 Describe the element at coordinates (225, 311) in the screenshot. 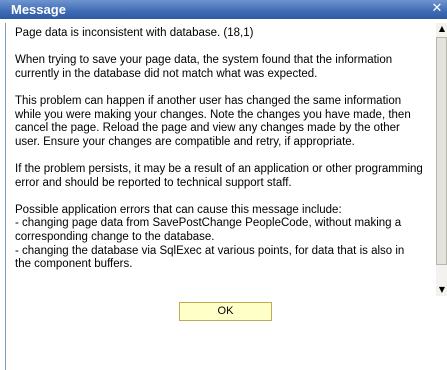

I see `ok-button: OK` at that location.